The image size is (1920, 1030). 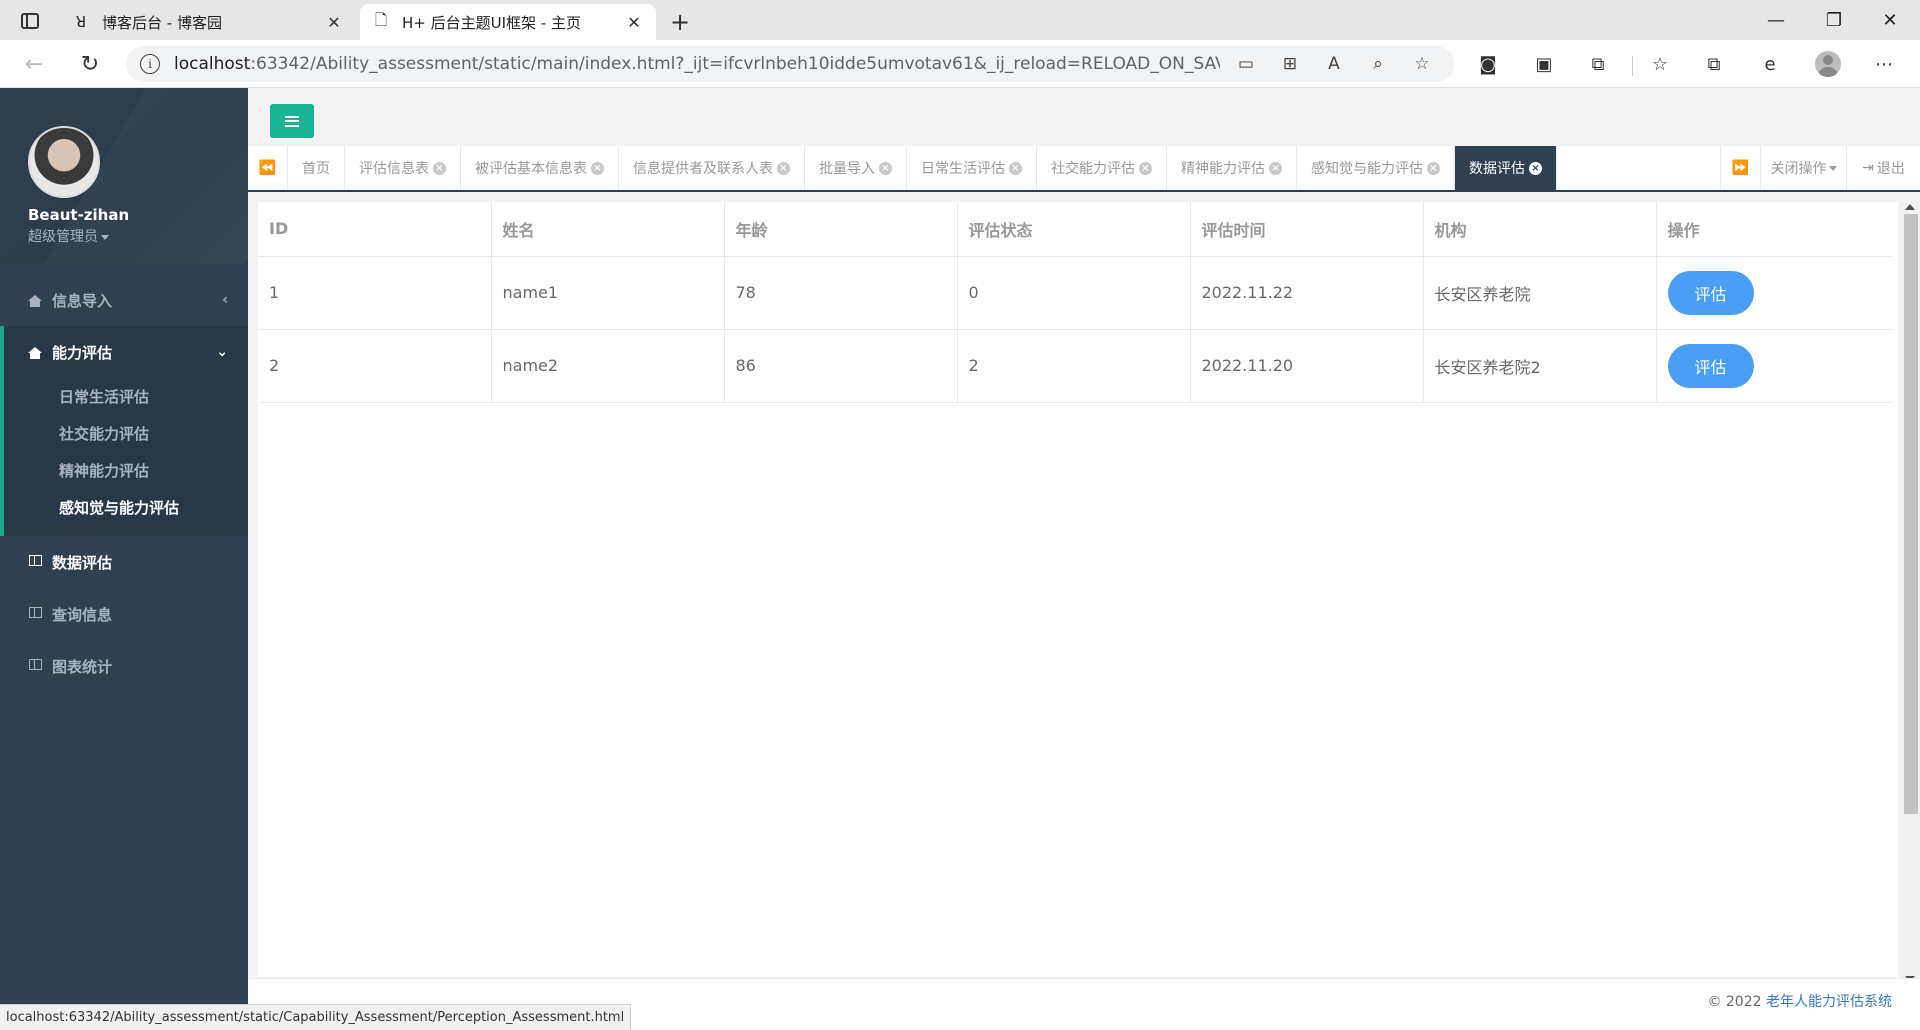 What do you see at coordinates (104, 471) in the screenshot?
I see `sidebar-subitem-label: 精神能力评估` at bounding box center [104, 471].